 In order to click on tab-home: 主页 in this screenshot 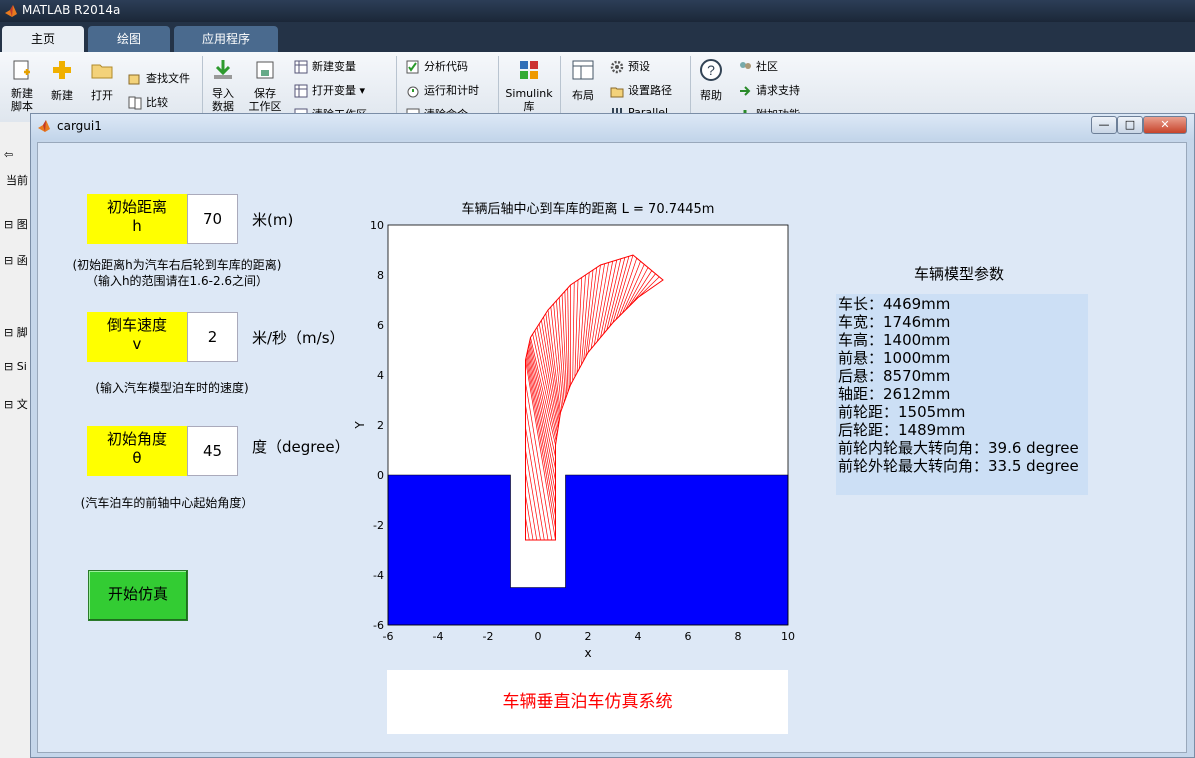, I will do `click(43, 39)`.